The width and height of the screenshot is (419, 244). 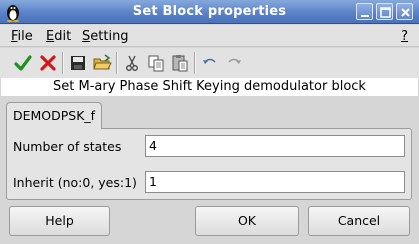 I want to click on maximize-icon, so click(x=385, y=12).